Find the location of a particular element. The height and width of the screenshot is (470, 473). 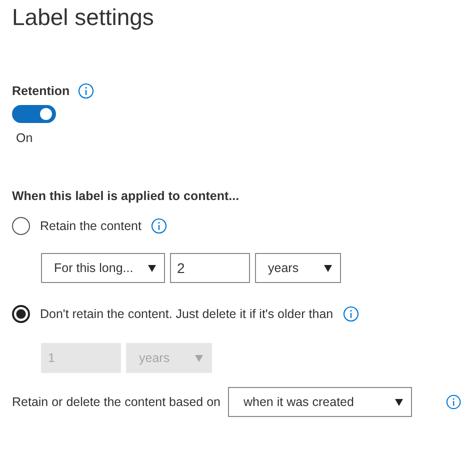

toggle-switch is located at coordinates (34, 114).